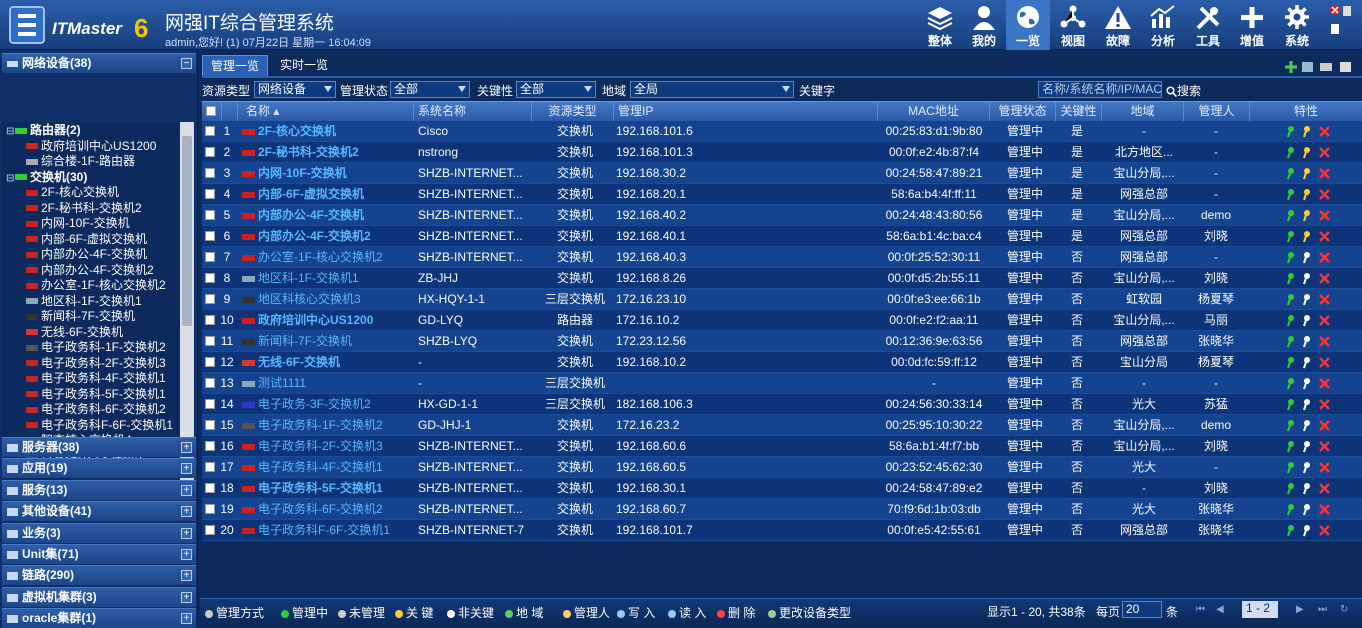 The height and width of the screenshot is (628, 1362). I want to click on statusbar-action: 未管理, so click(361, 612).